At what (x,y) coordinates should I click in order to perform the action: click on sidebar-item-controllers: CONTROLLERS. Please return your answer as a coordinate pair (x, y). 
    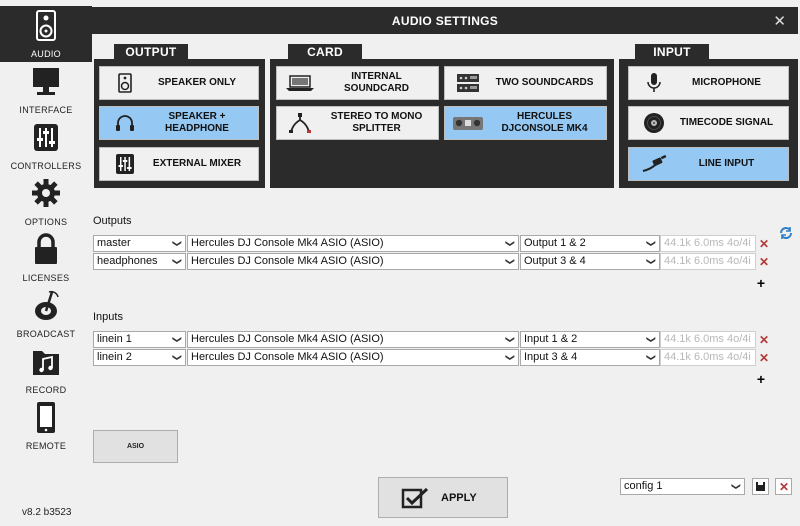
    Looking at the image, I should click on (46, 146).